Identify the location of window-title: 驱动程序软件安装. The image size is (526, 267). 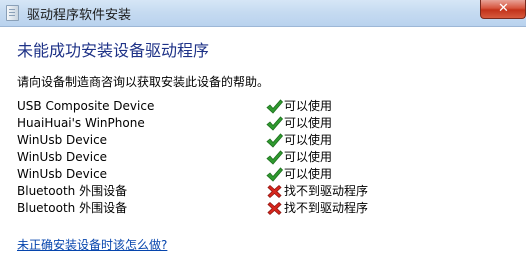
(79, 15).